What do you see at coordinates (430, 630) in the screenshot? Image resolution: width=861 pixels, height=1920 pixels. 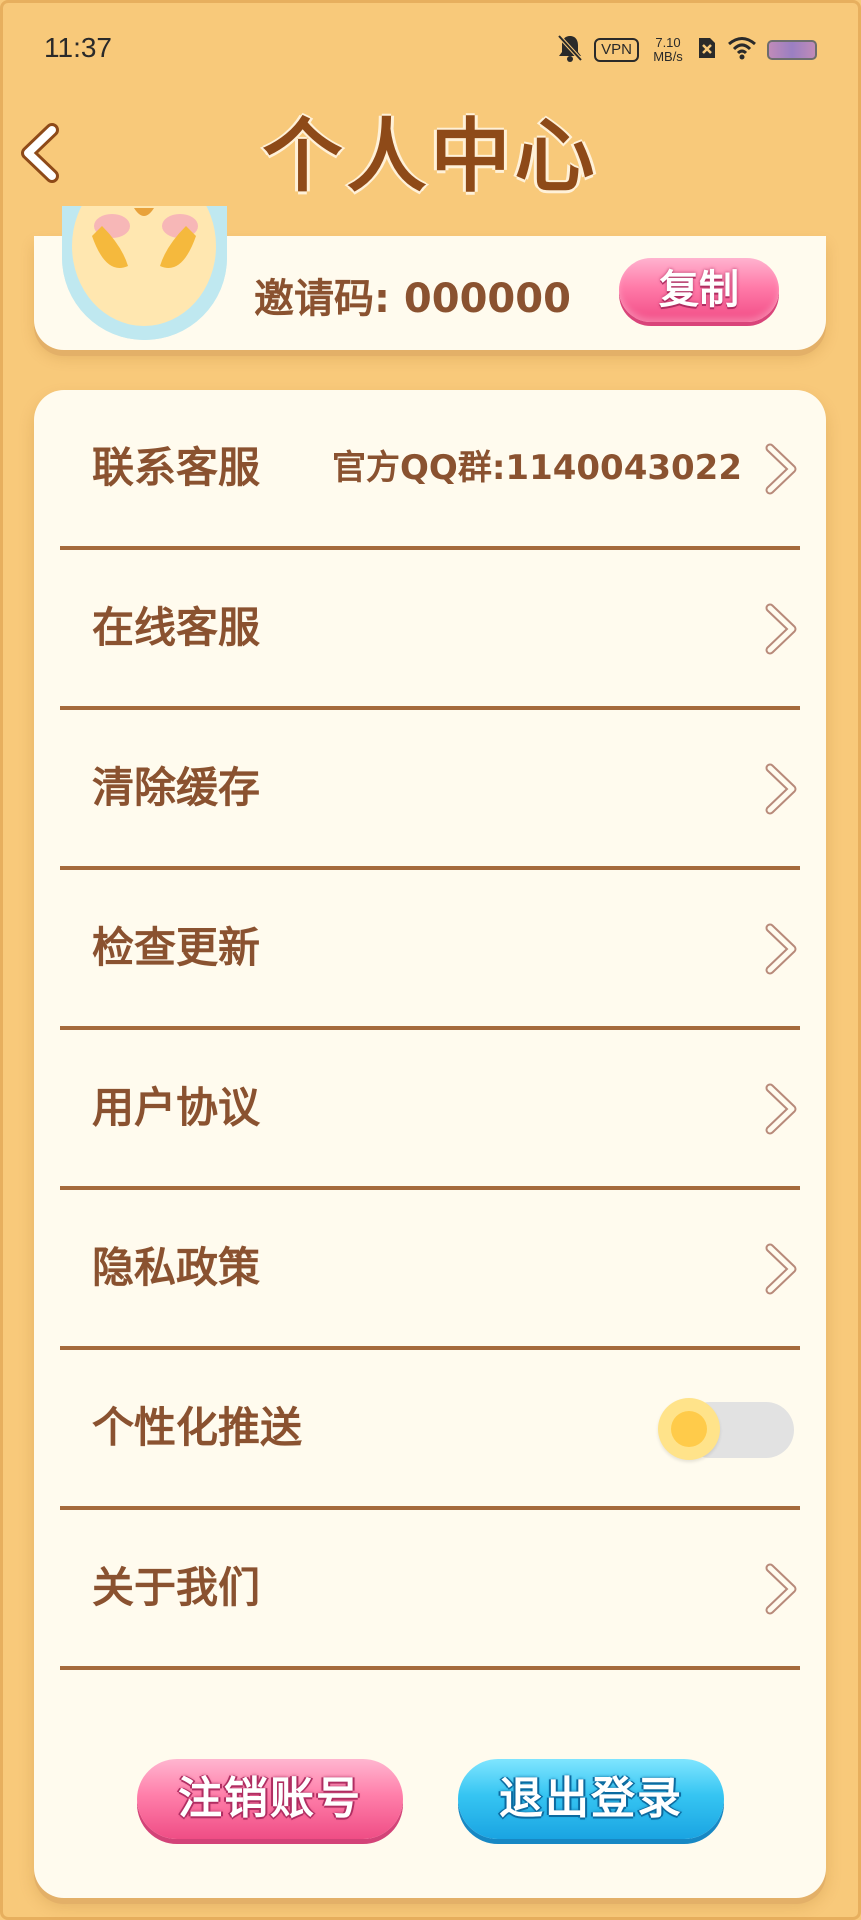 I see `menu-item-online-support: 在线客服` at bounding box center [430, 630].